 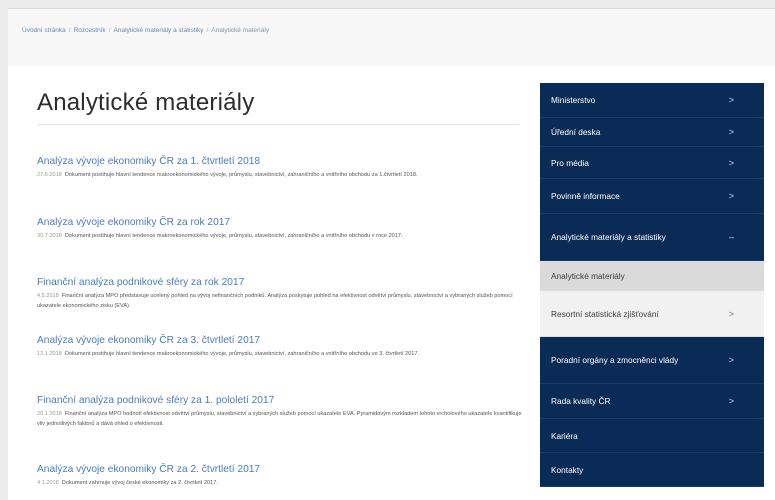 I want to click on article-date: 30.7.2018, so click(x=49, y=236).